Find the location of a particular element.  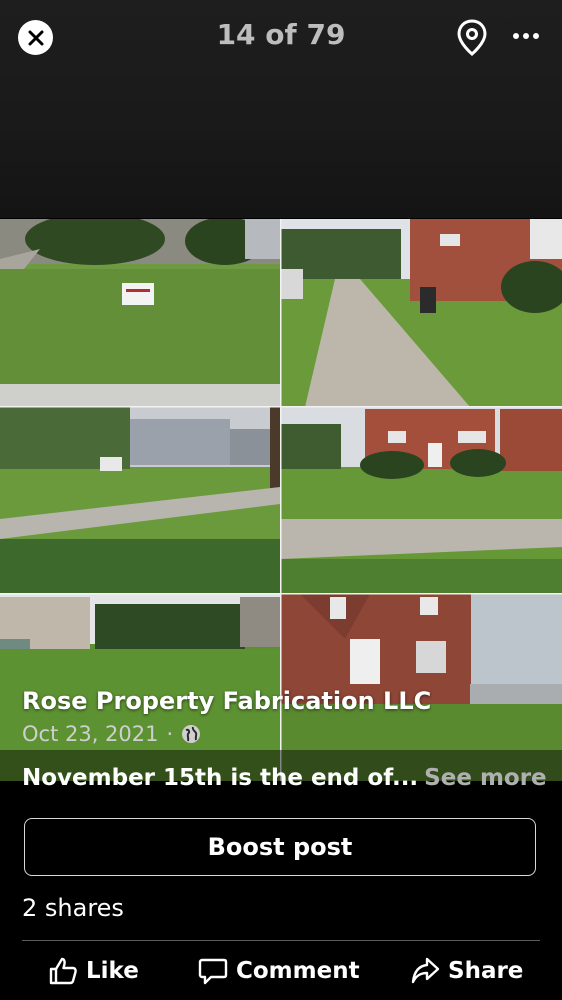

post-date: Oct 23, 2021 is located at coordinates (90, 734).